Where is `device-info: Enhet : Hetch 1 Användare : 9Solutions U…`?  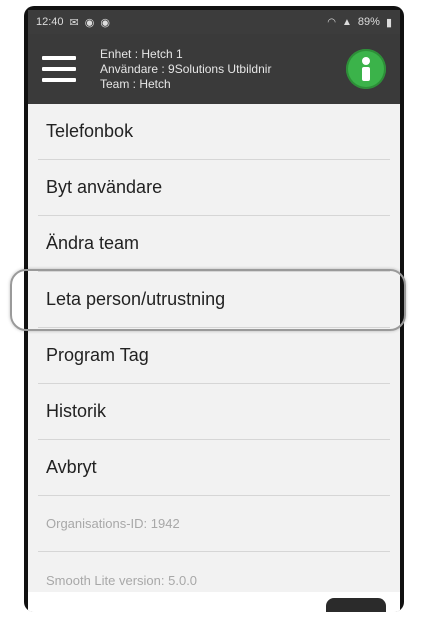
device-info: Enhet : Hetch 1 Användare : 9Solutions U… is located at coordinates (223, 69).